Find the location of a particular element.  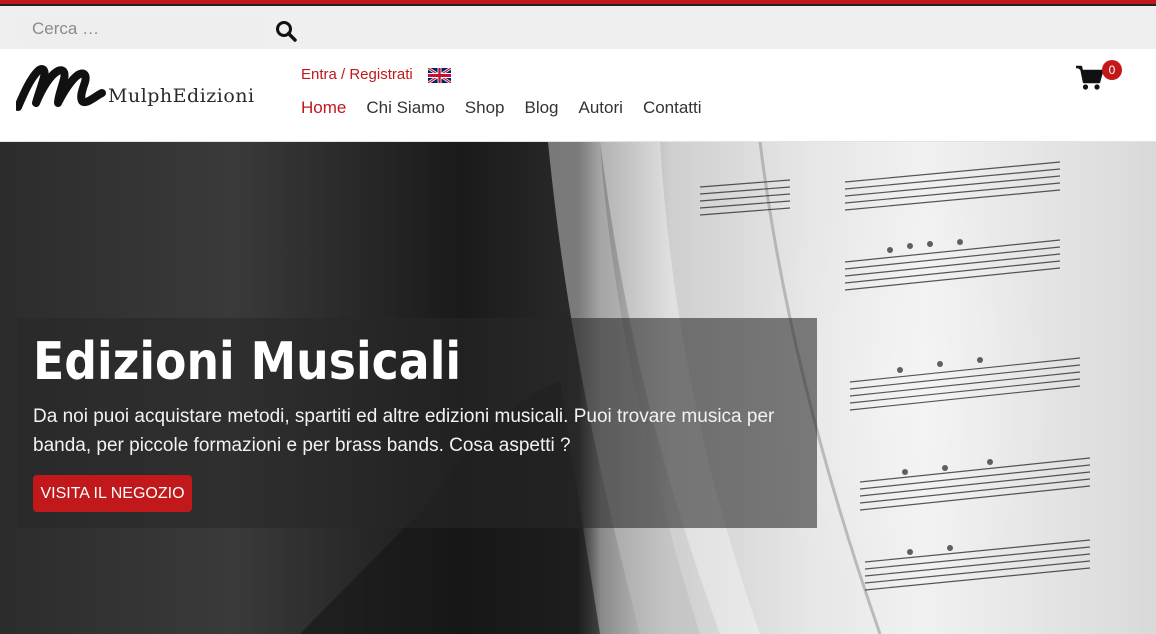

search-button is located at coordinates (286, 32).